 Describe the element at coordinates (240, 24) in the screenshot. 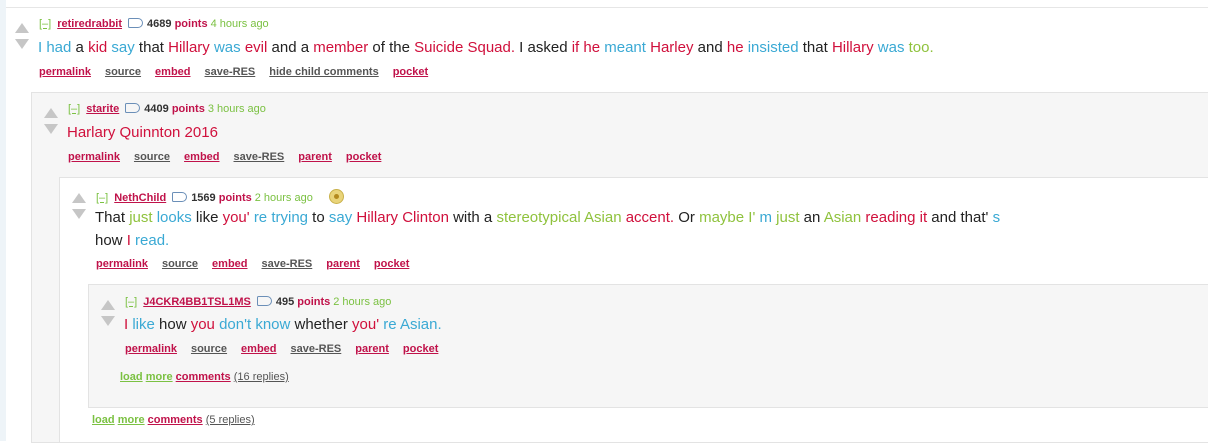

I see `timestamp: 4 hours ago` at that location.